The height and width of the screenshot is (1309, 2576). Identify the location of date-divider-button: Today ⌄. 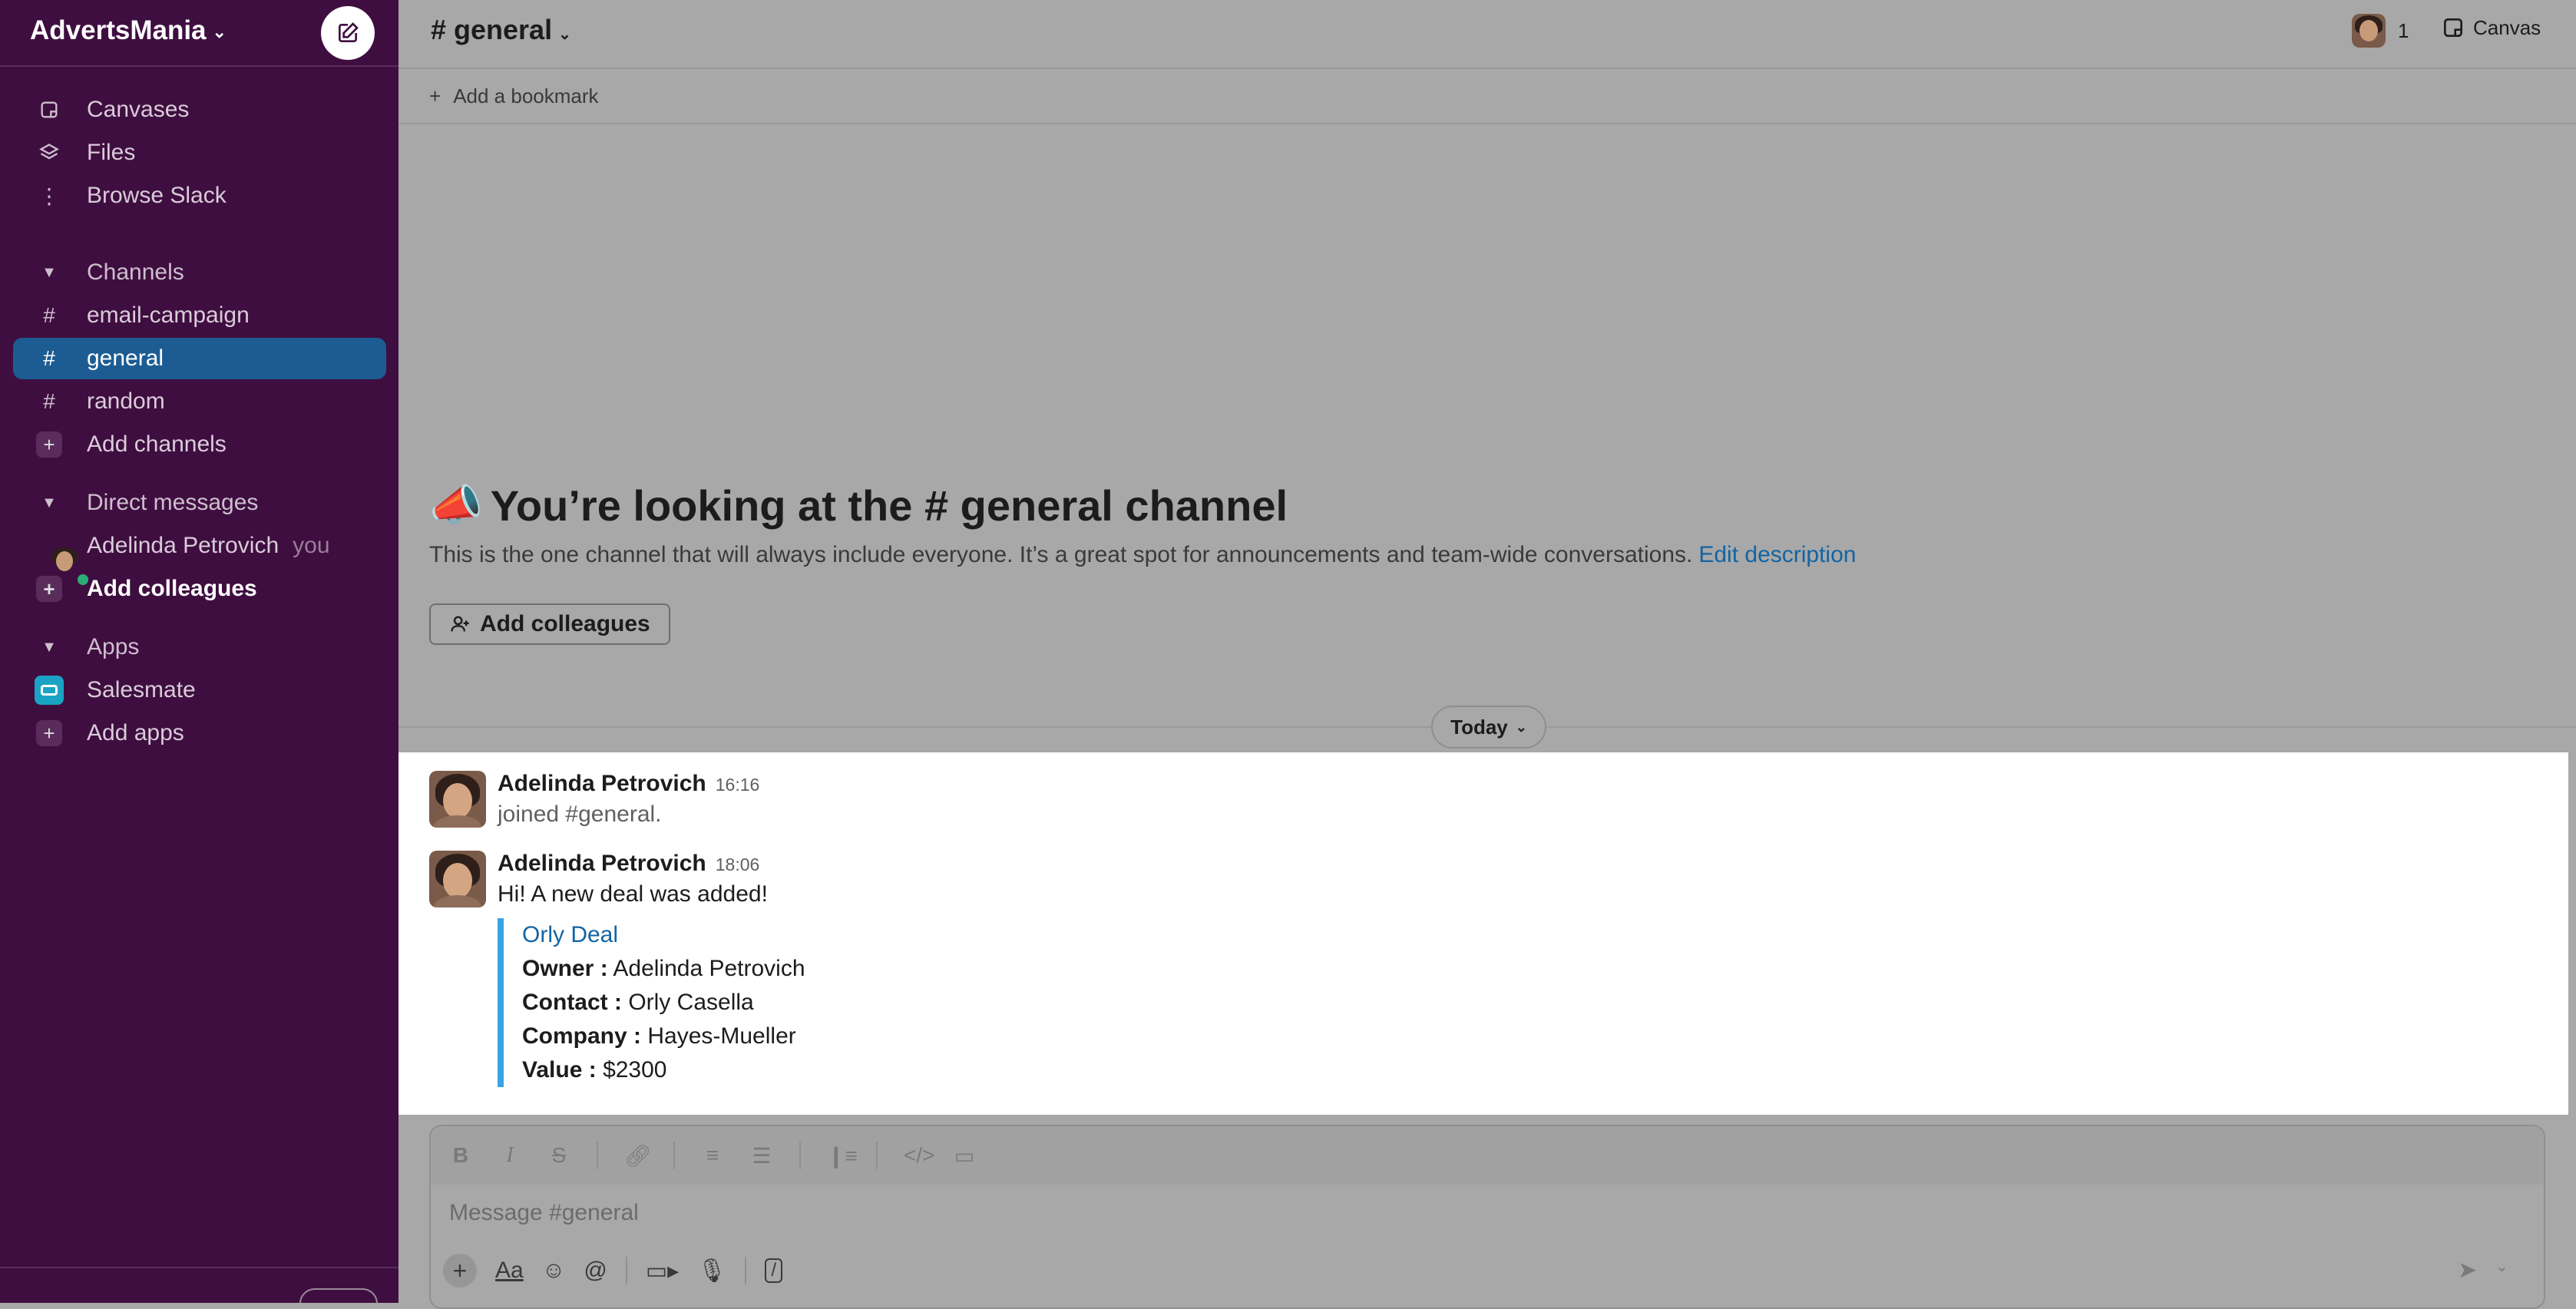
(1488, 727).